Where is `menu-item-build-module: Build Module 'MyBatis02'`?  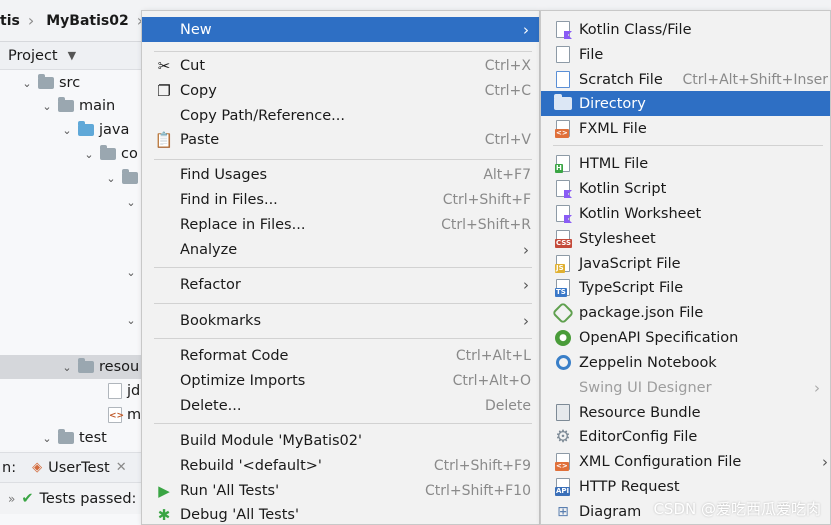 menu-item-build-module: Build Module 'MyBatis02' is located at coordinates (340, 440).